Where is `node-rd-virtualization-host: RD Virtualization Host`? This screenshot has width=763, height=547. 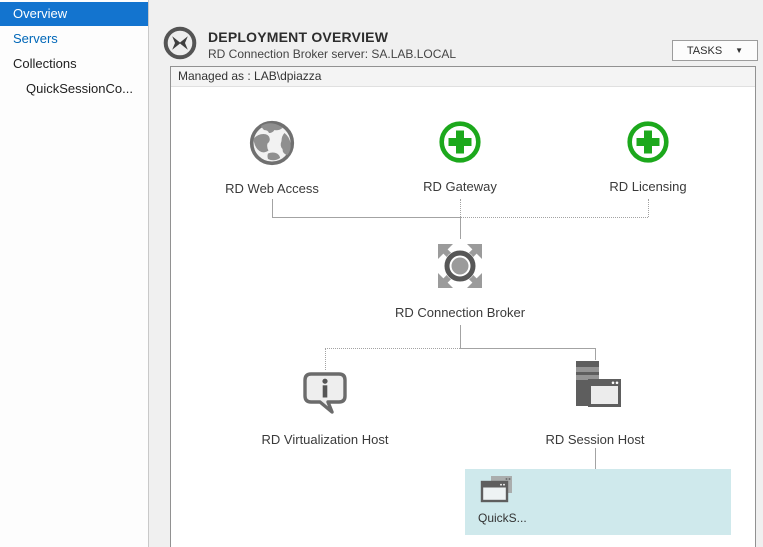 node-rd-virtualization-host: RD Virtualization Host is located at coordinates (325, 408).